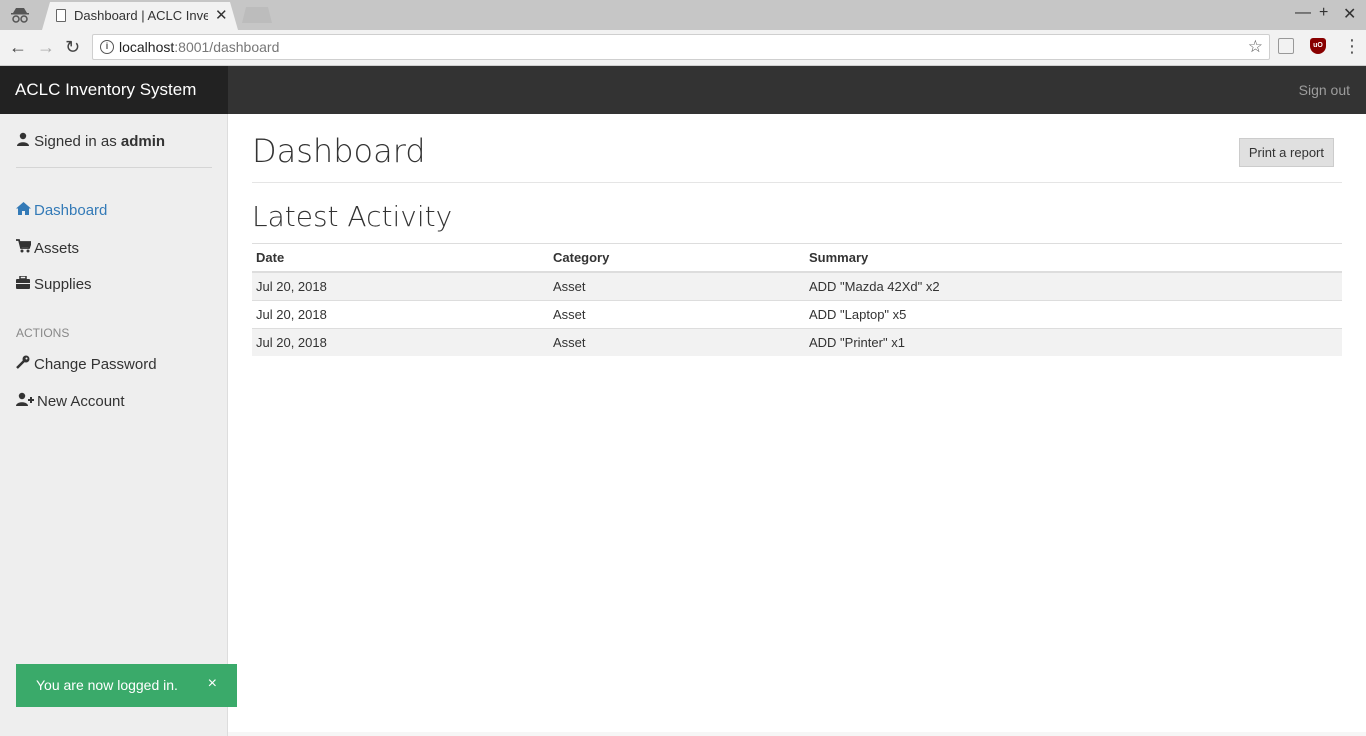 This screenshot has height=736, width=1366. Describe the element at coordinates (18, 47) in the screenshot. I see `back-icon: ←` at that location.